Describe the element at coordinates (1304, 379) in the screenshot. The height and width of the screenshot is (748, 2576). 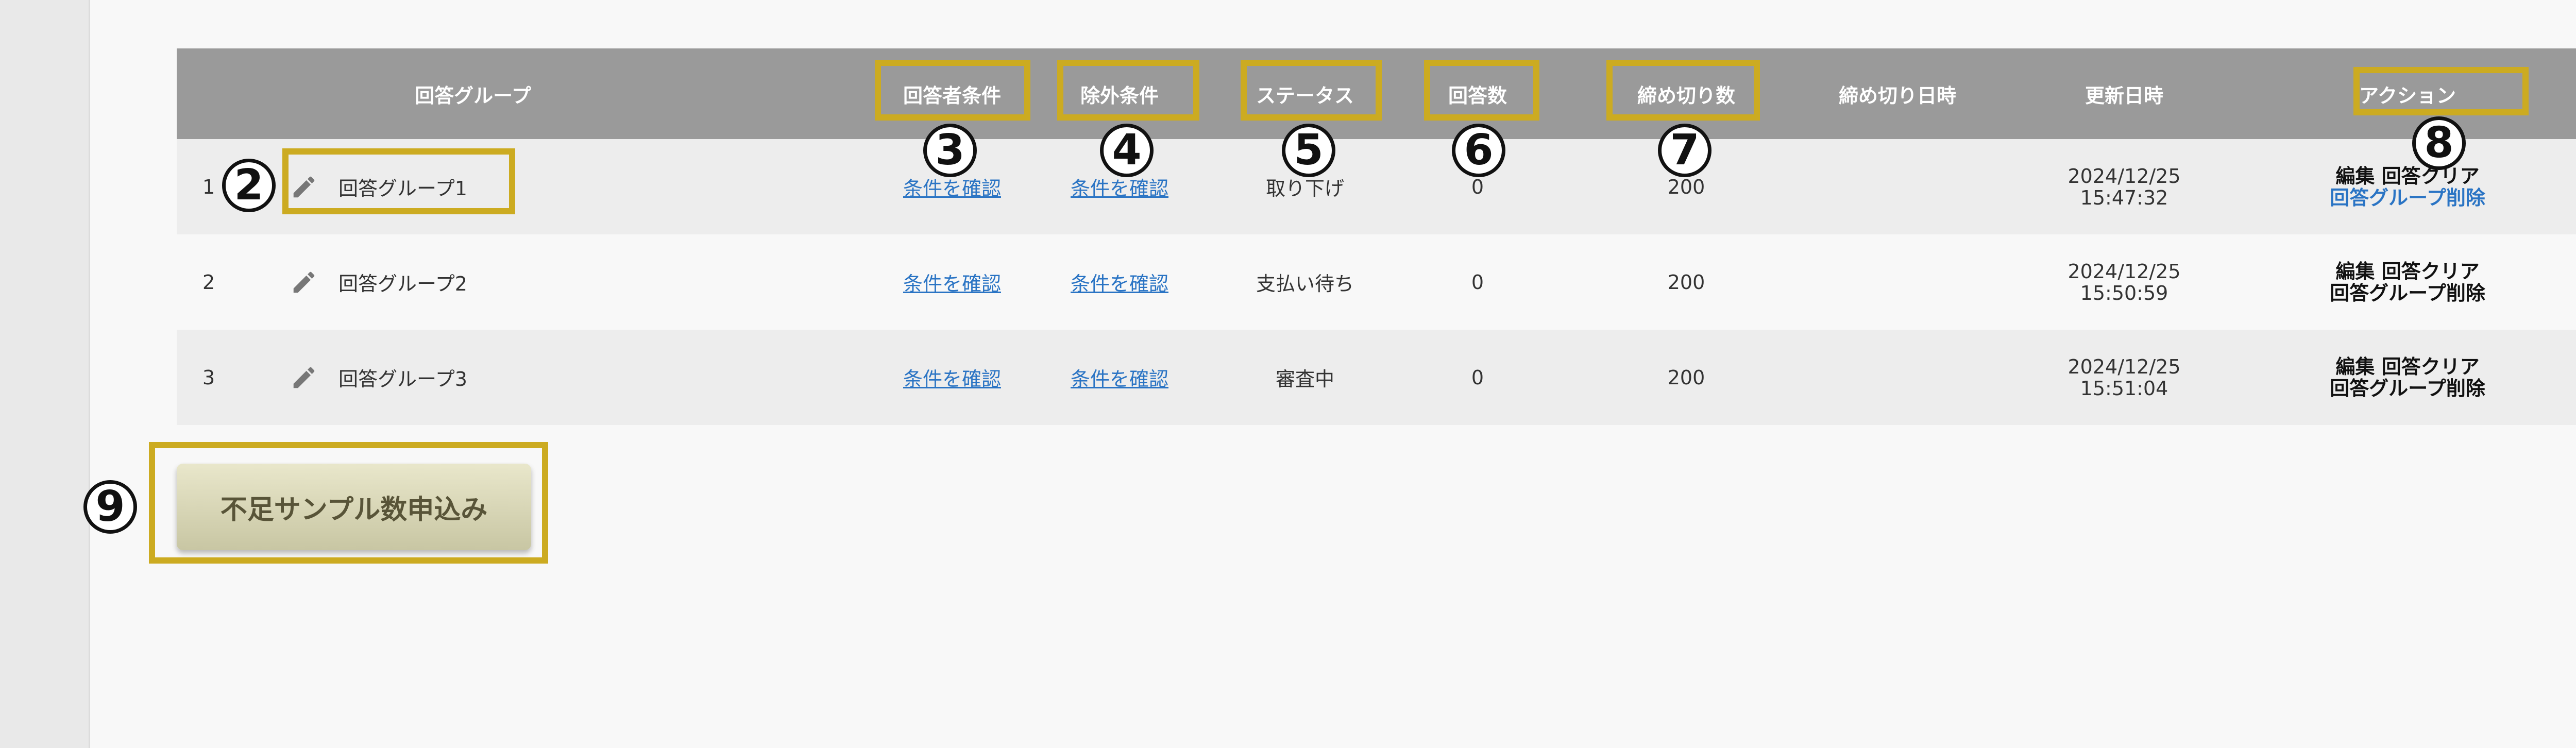
I see `status-text: 審査中` at that location.